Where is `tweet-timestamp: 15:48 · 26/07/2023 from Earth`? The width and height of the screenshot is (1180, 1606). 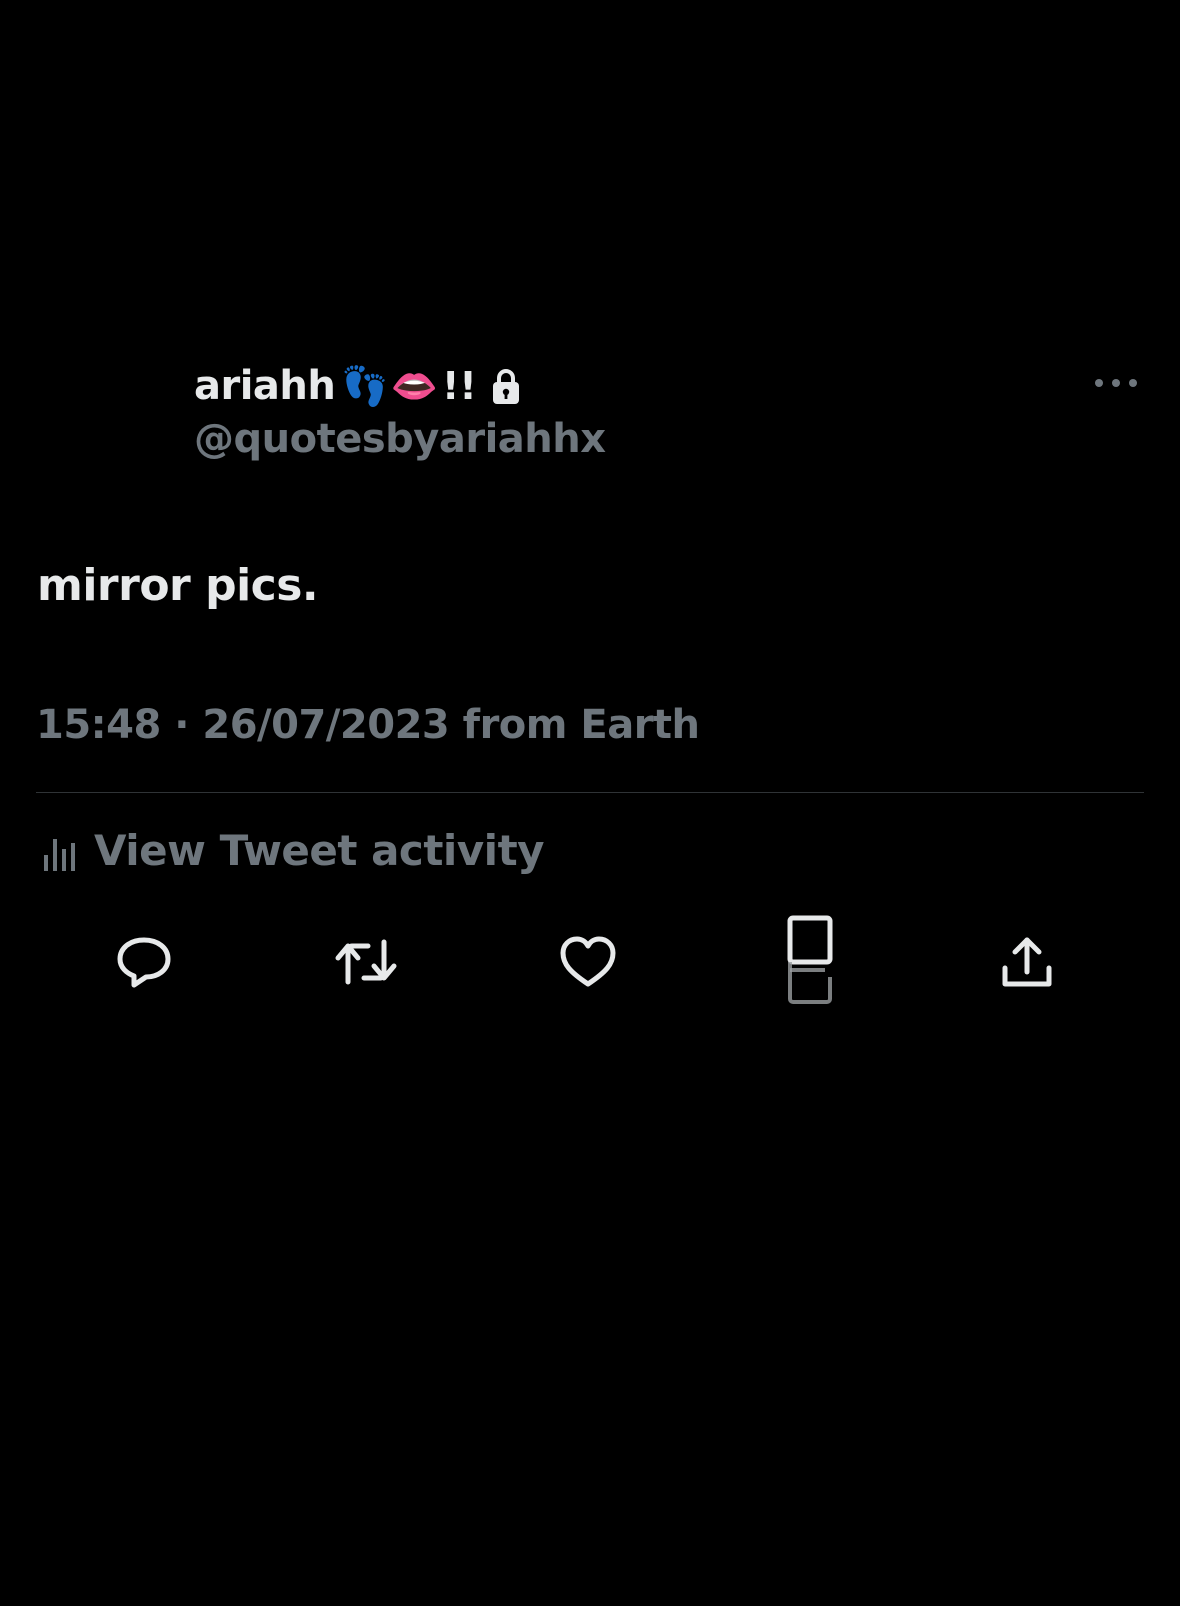
tweet-timestamp: 15:48 · 26/07/2023 from Earth is located at coordinates (368, 725).